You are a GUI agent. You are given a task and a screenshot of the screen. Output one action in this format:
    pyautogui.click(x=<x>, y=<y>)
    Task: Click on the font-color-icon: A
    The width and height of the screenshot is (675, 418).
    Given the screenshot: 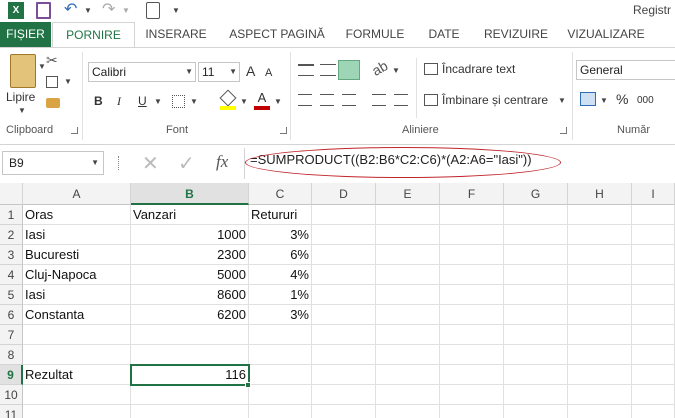 What is the action you would take?
    pyautogui.click(x=262, y=100)
    